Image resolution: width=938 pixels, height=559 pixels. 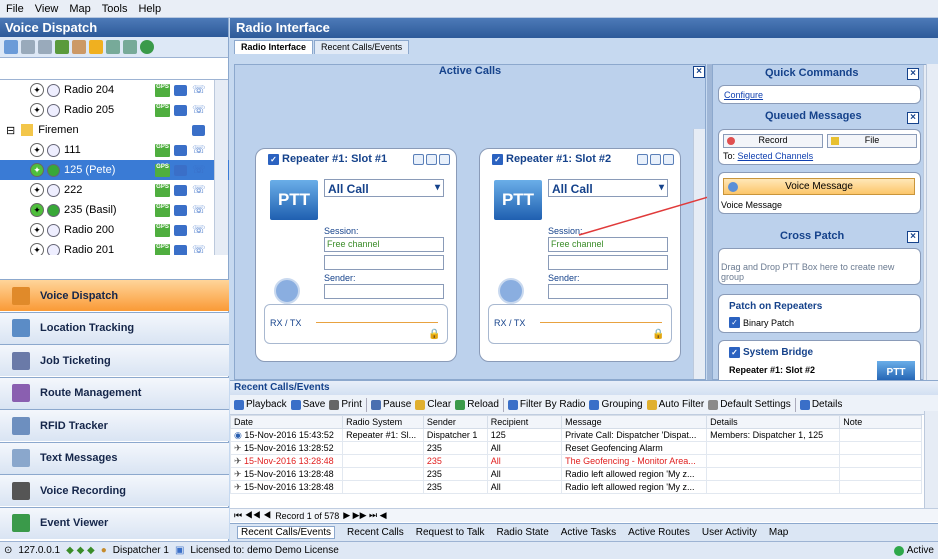 I want to click on nav-voice-dispatch: Voice Dispatch, so click(x=114, y=295).